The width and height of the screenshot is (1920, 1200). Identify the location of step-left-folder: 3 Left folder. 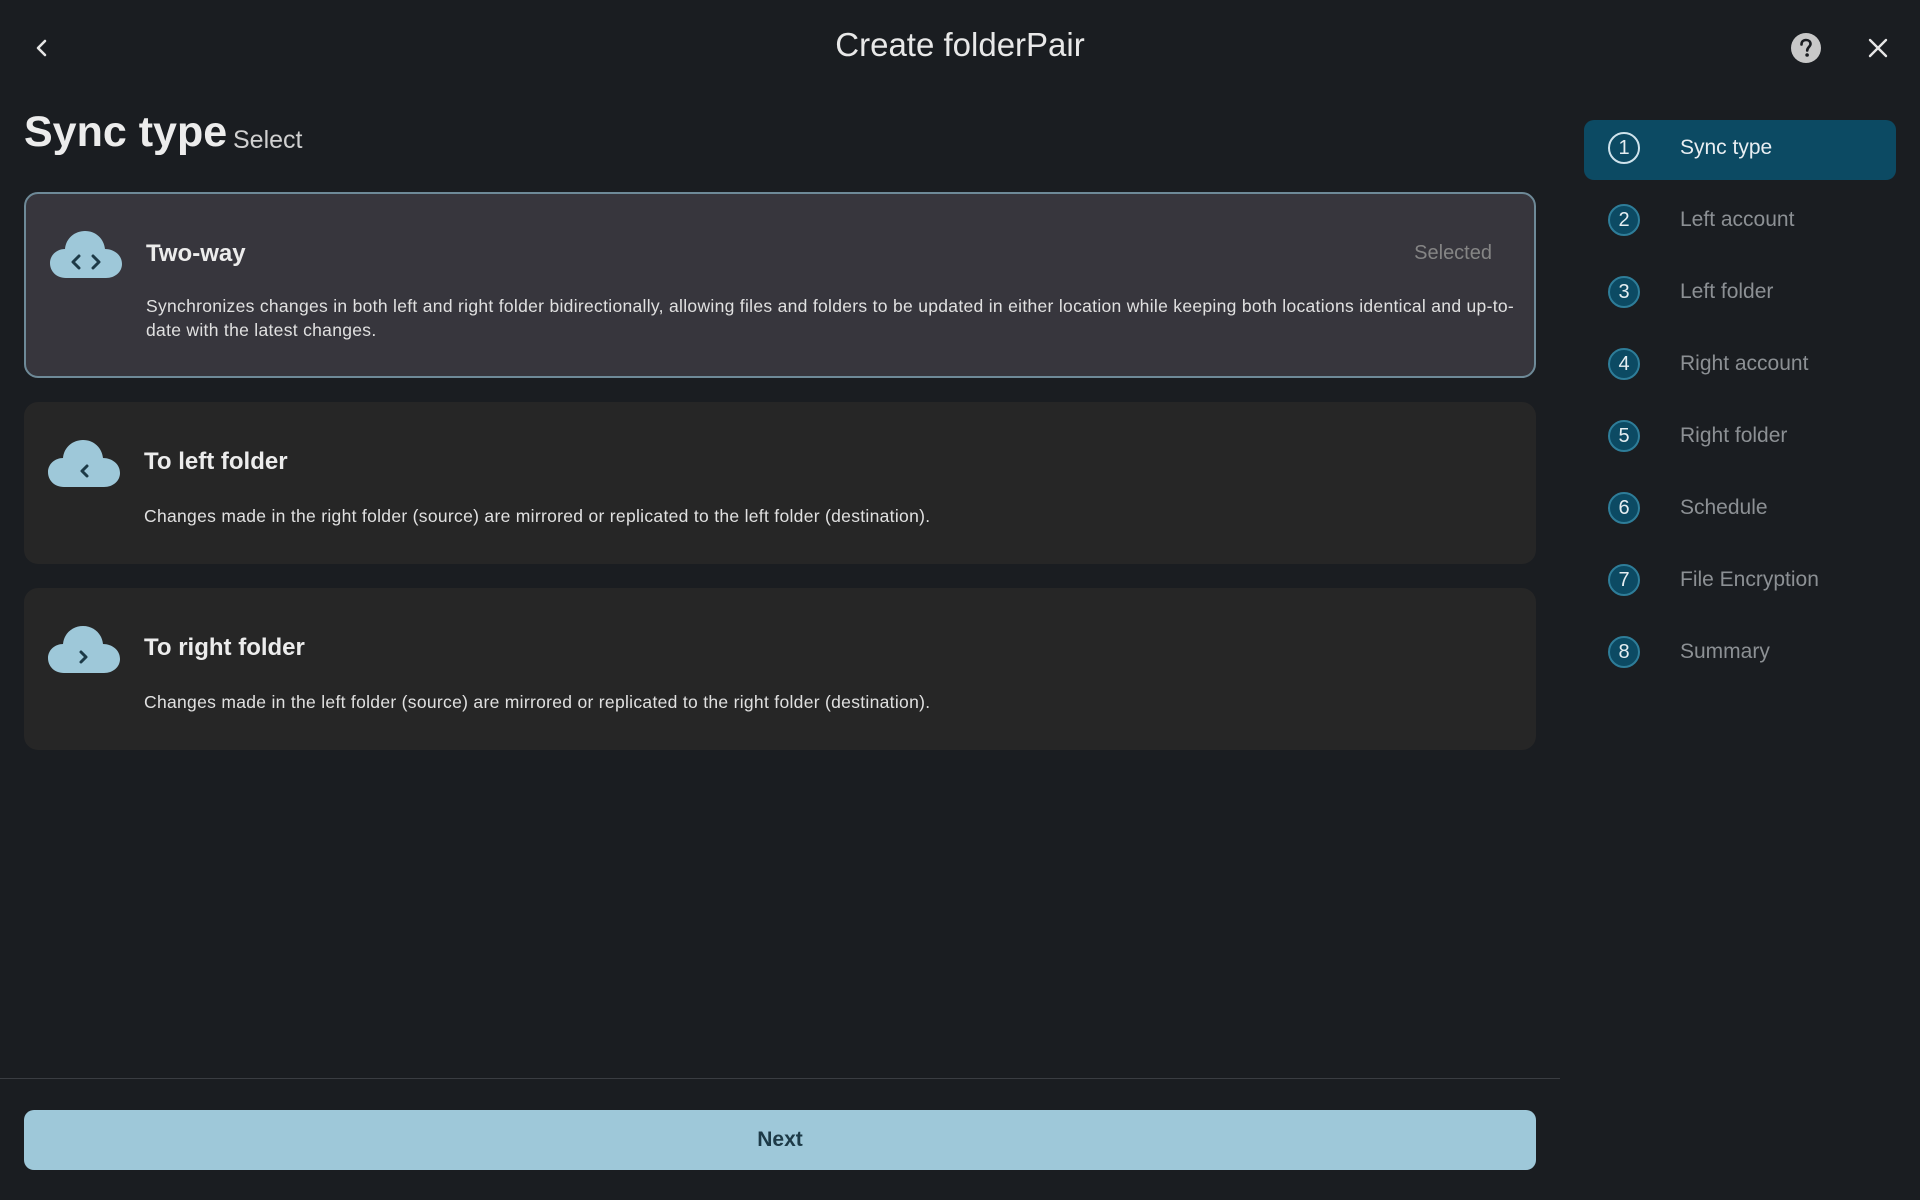
(1740, 294).